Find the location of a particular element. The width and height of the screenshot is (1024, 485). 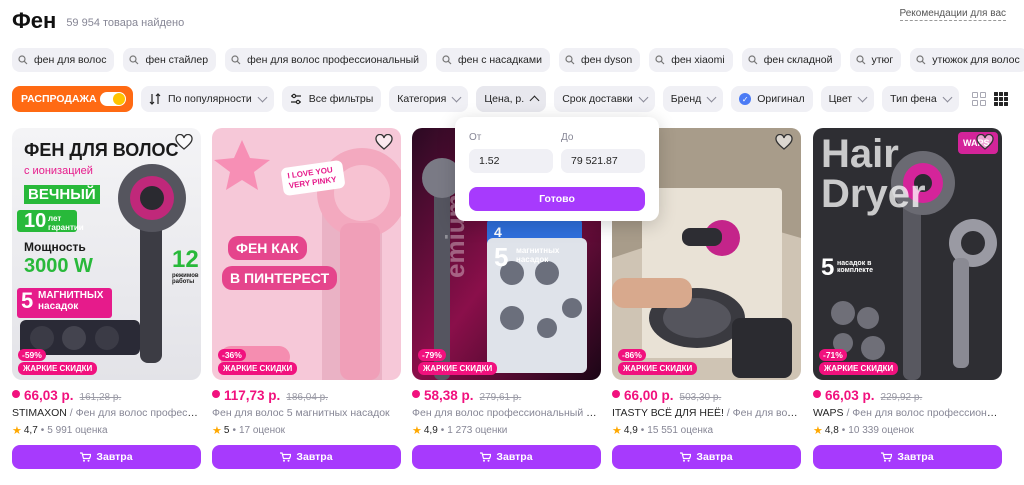

suggestion-label: фен с насадками is located at coordinates (500, 60).